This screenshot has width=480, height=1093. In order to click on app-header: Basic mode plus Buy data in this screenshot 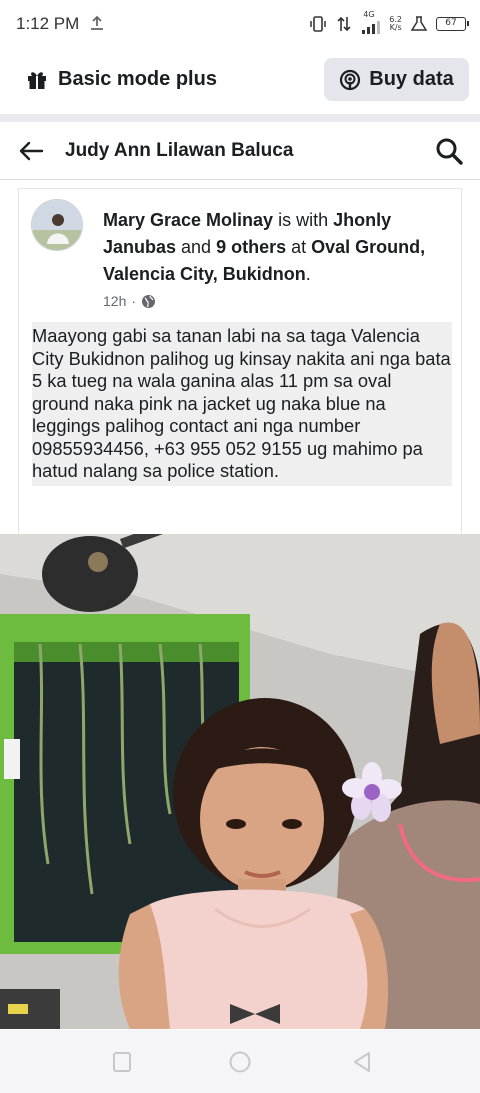, I will do `click(240, 81)`.